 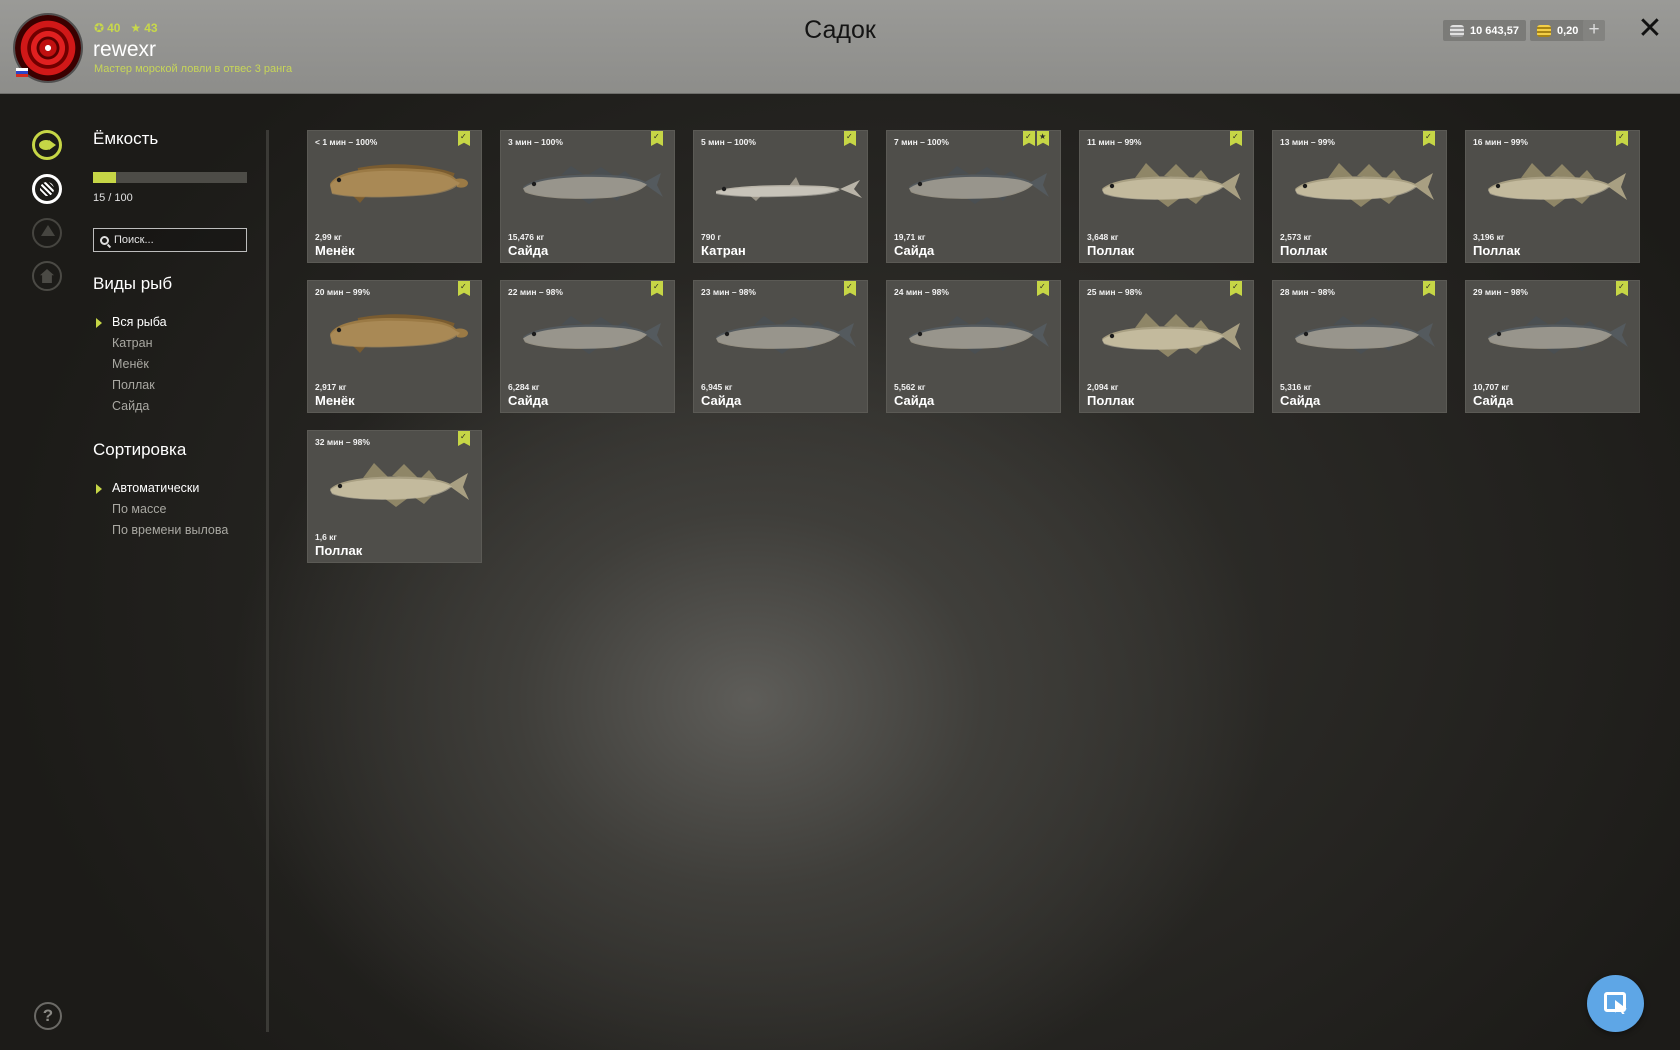 What do you see at coordinates (1114, 292) in the screenshot?
I see `catch-time-freshness: 25 мин – 98%` at bounding box center [1114, 292].